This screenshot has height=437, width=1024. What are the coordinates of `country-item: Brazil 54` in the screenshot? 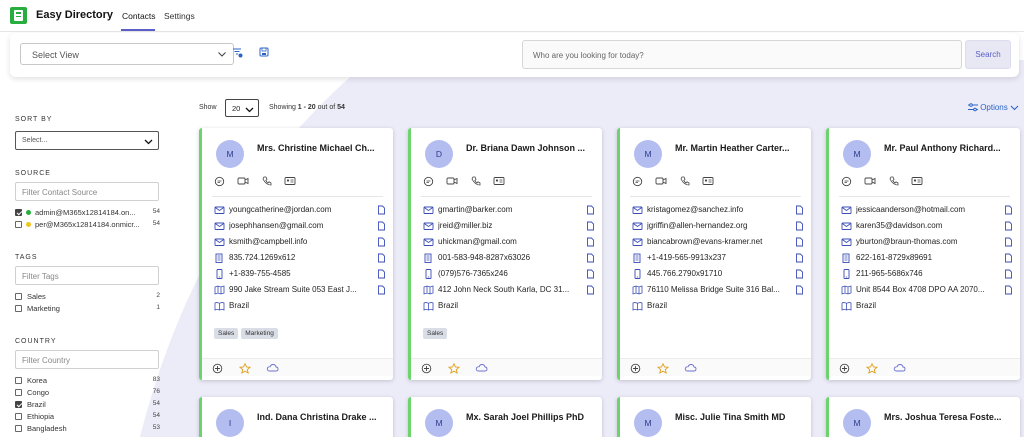 It's located at (87, 405).